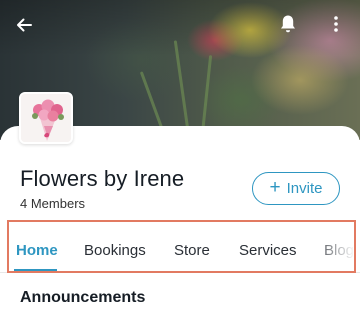  I want to click on announcements-heading: Announcements, so click(83, 297).